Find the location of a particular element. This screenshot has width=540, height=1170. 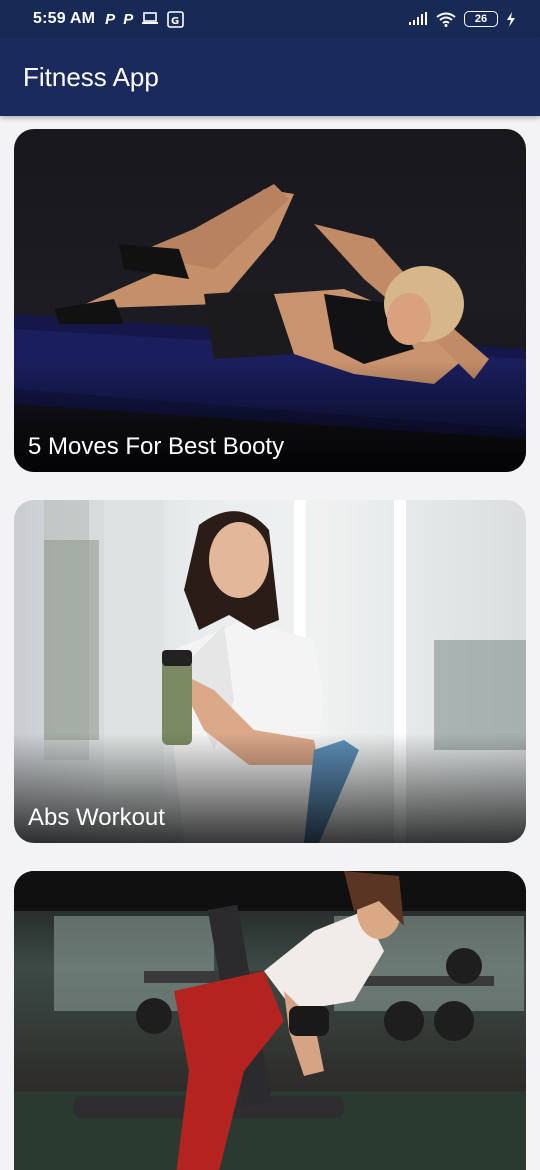

status-notification-icons: P P G is located at coordinates (145, 19).